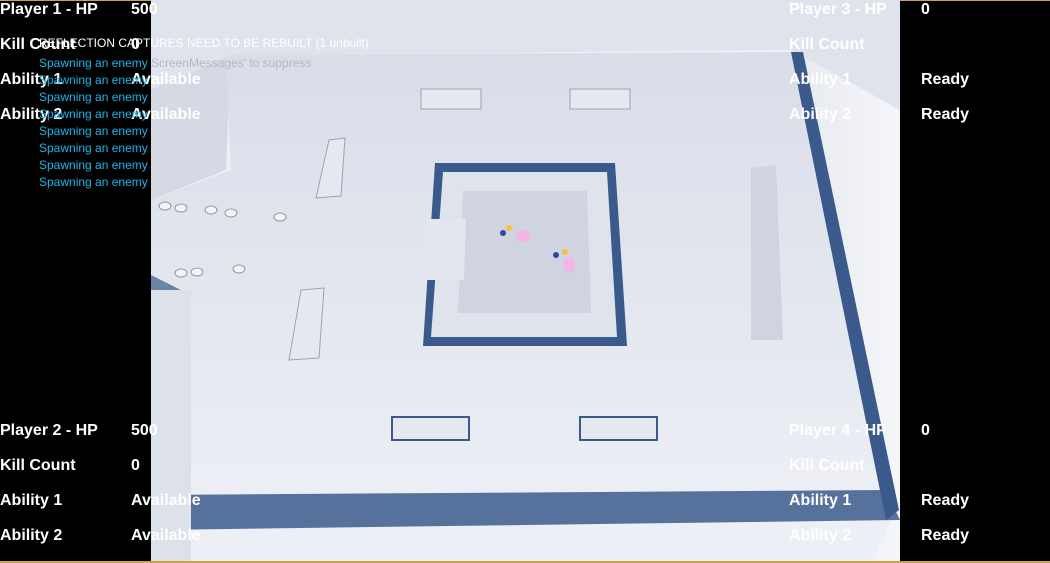  Describe the element at coordinates (820, 535) in the screenshot. I see `p4-ability2-label: Ability 2` at that location.